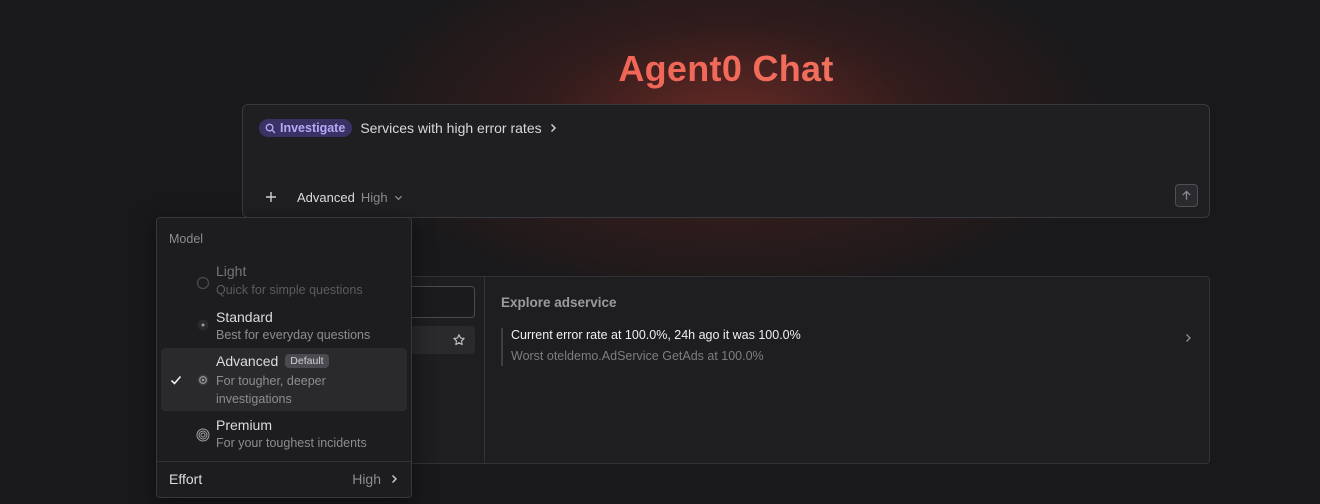 This screenshot has width=1320, height=504. I want to click on effort-label: Effort, so click(186, 479).